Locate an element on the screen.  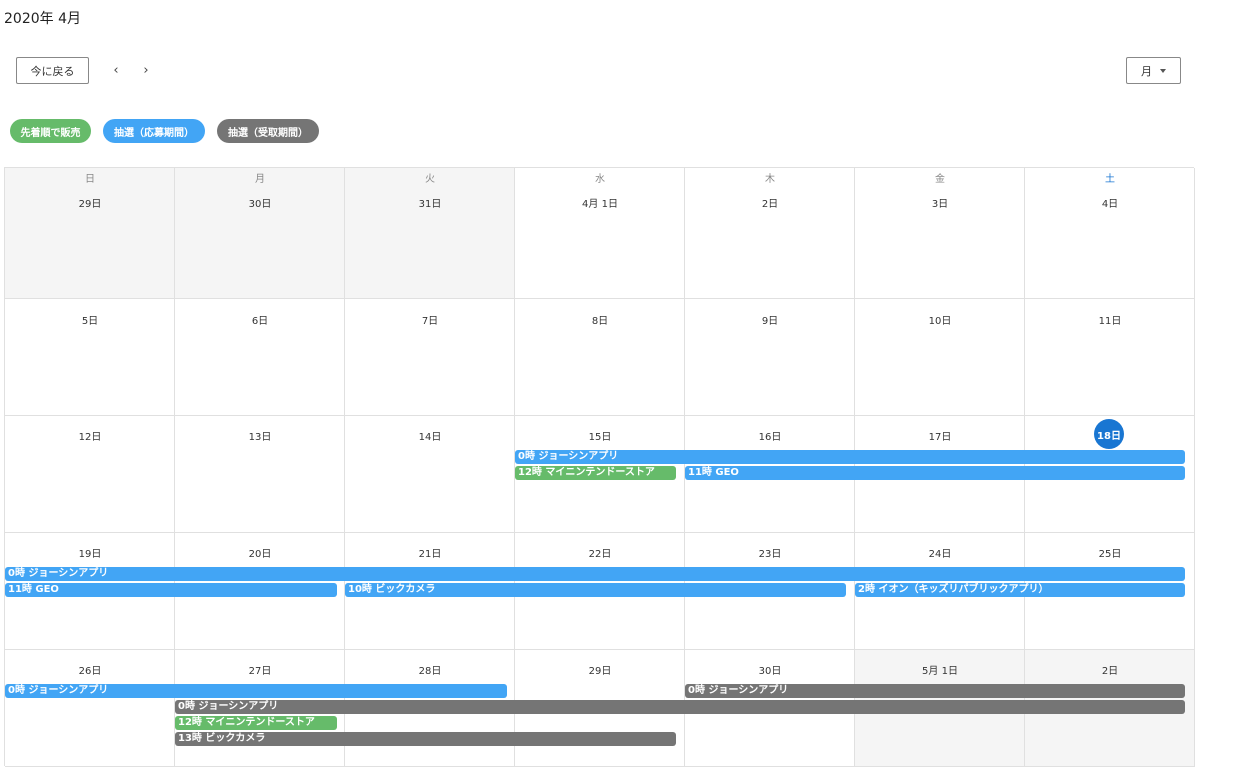
event-bic-camera-apply: 10時 ビックカメラ is located at coordinates (595, 590).